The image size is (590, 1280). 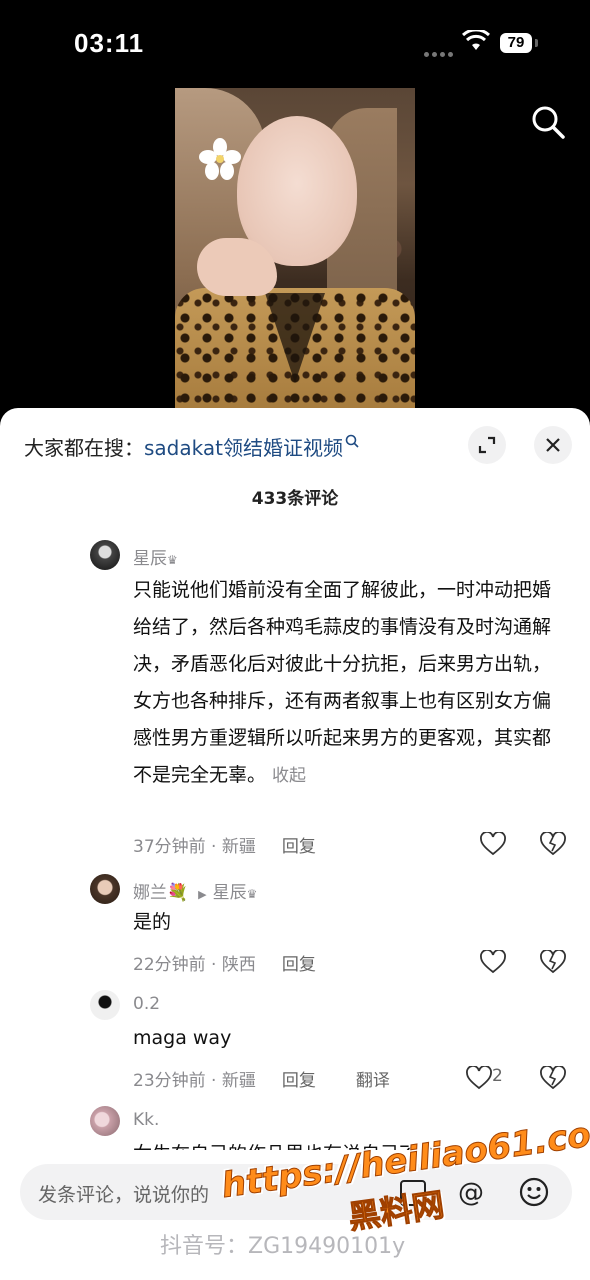 What do you see at coordinates (440, 51) in the screenshot?
I see `signal-icon` at bounding box center [440, 51].